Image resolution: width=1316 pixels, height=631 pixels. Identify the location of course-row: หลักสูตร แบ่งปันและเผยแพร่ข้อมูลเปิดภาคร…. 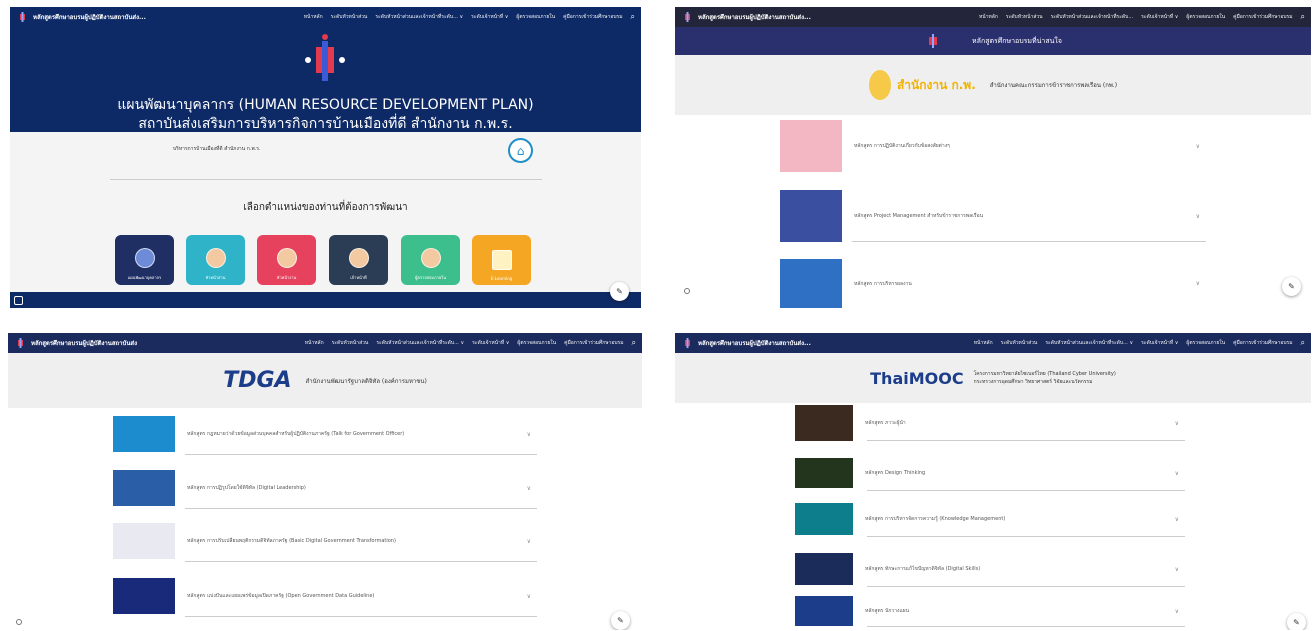
(325, 596).